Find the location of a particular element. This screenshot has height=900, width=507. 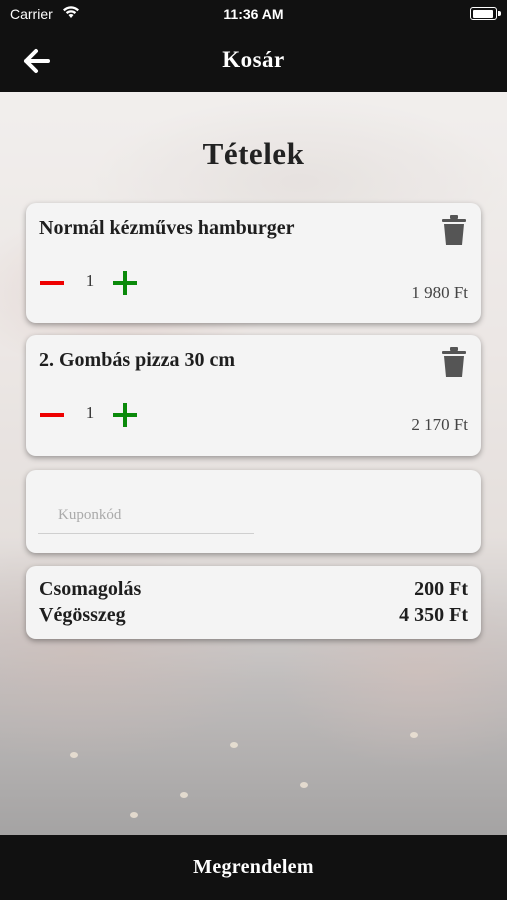

packaging-label: Csomagolás is located at coordinates (90, 589).